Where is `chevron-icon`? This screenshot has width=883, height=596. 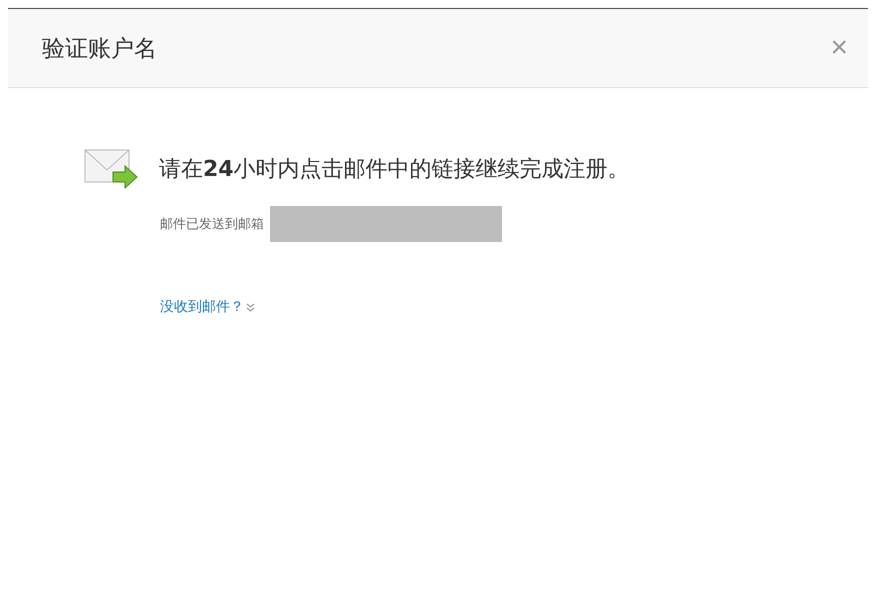
chevron-icon is located at coordinates (250, 307).